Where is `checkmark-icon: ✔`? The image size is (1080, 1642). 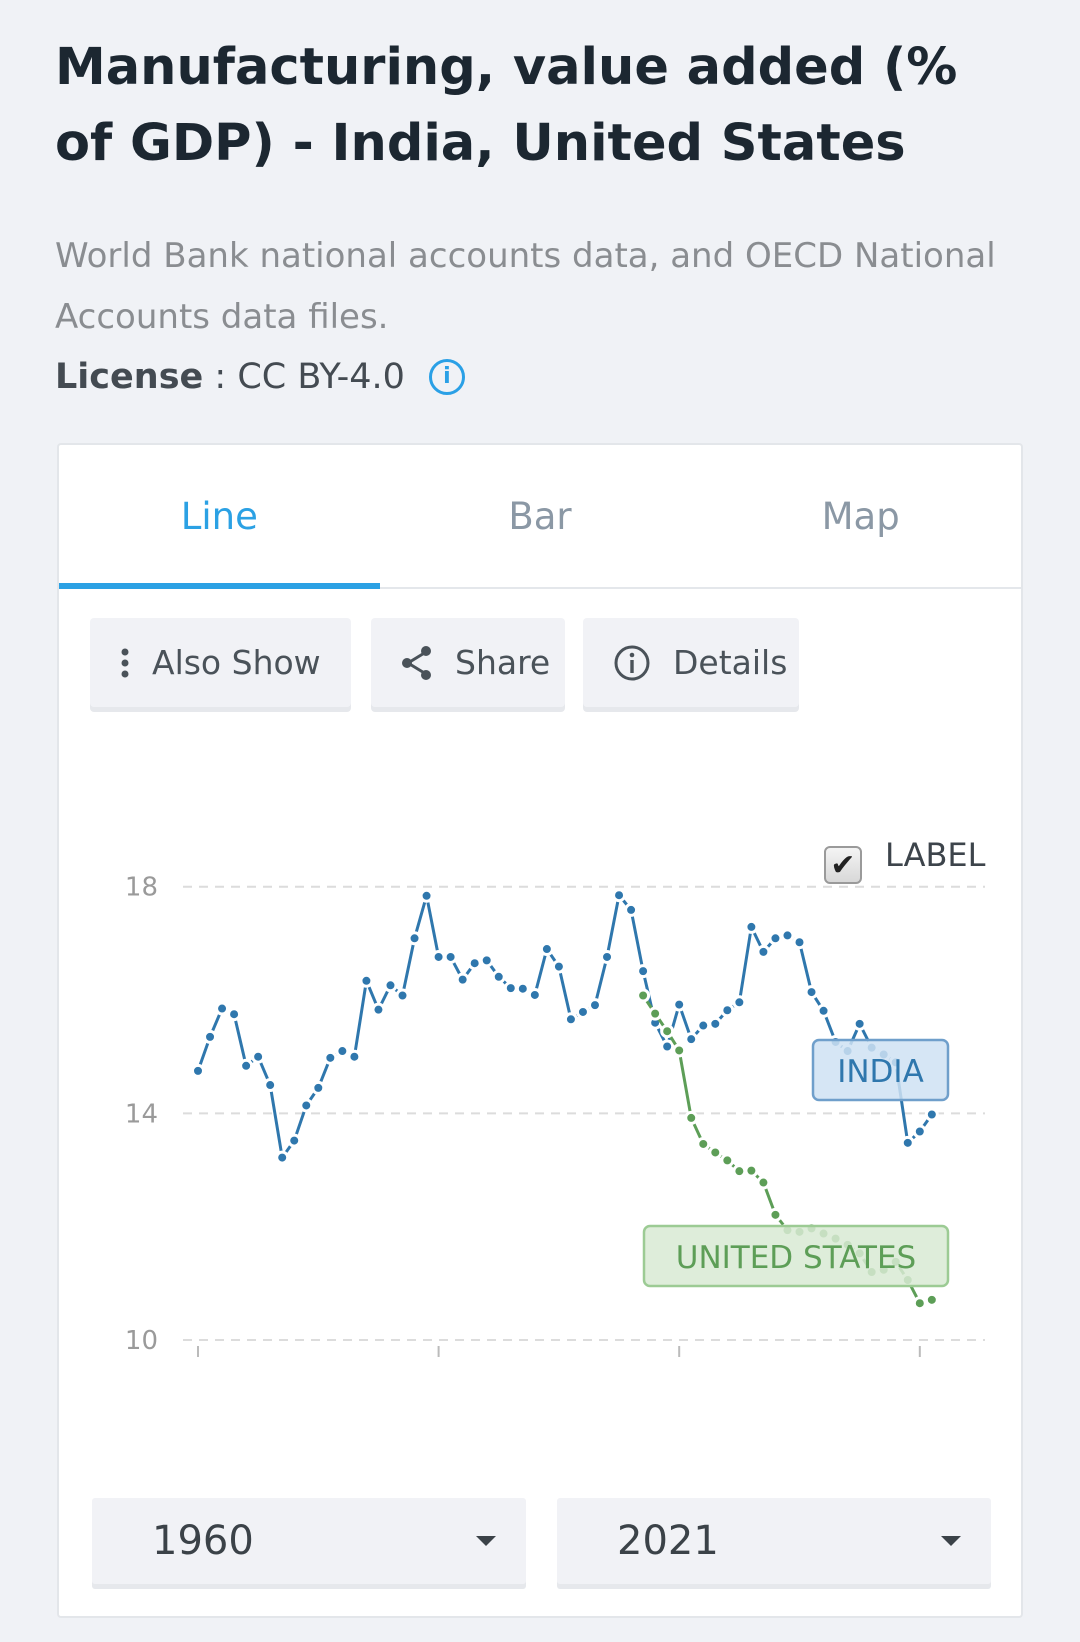
checkmark-icon: ✔ is located at coordinates (843, 865).